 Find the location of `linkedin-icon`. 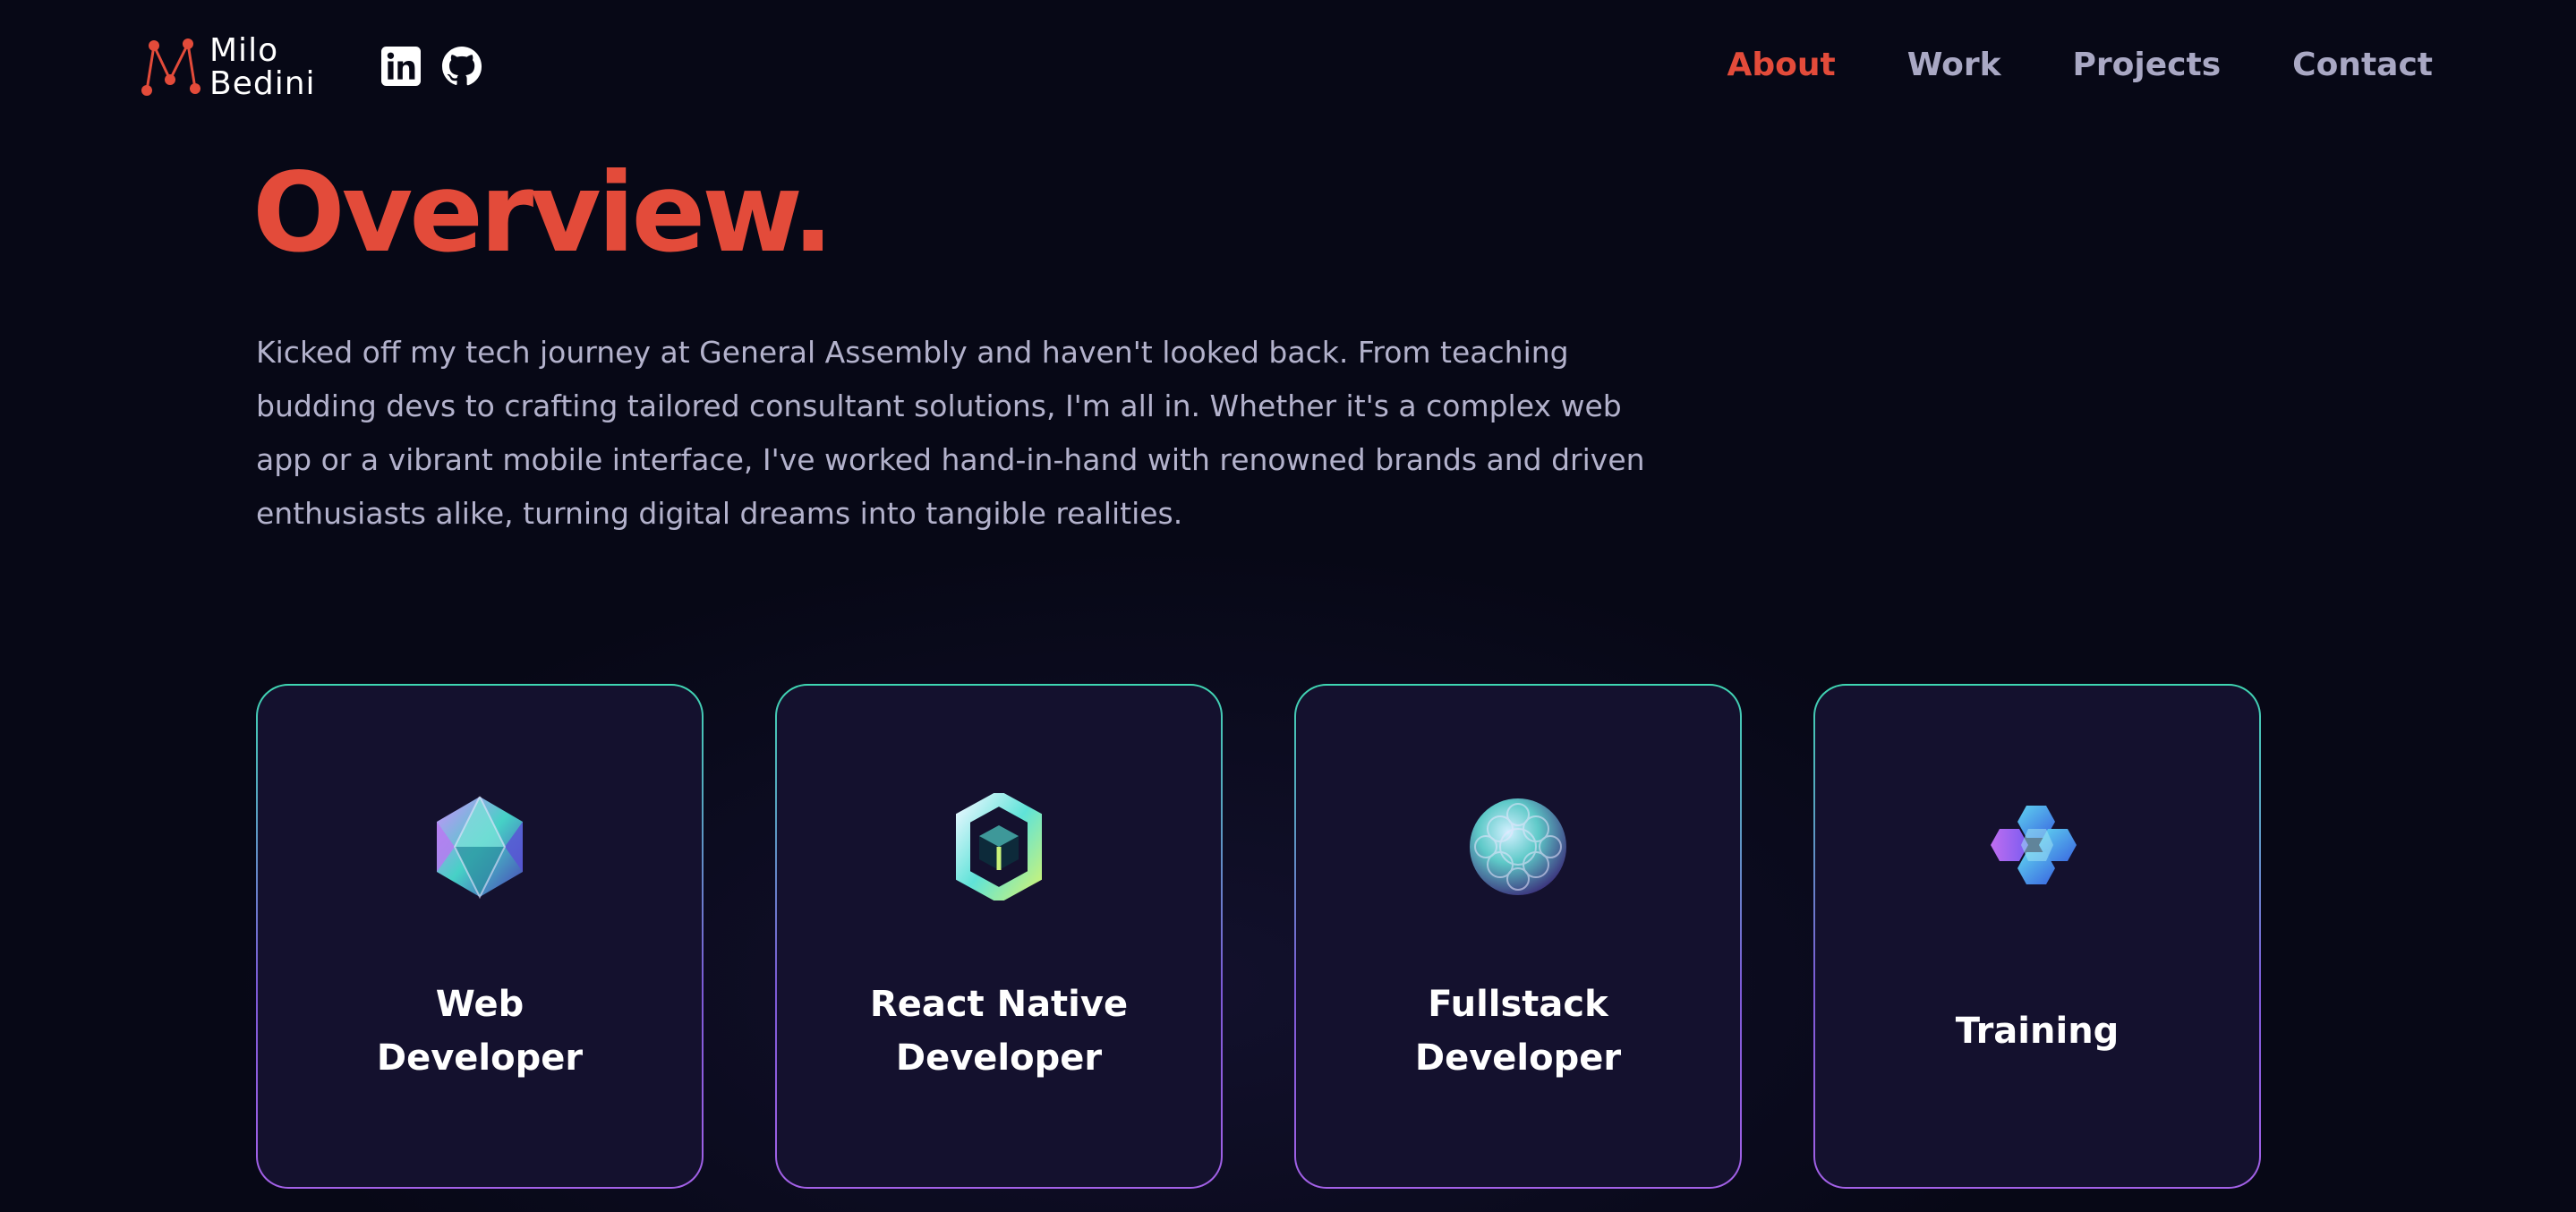

linkedin-icon is located at coordinates (401, 67).